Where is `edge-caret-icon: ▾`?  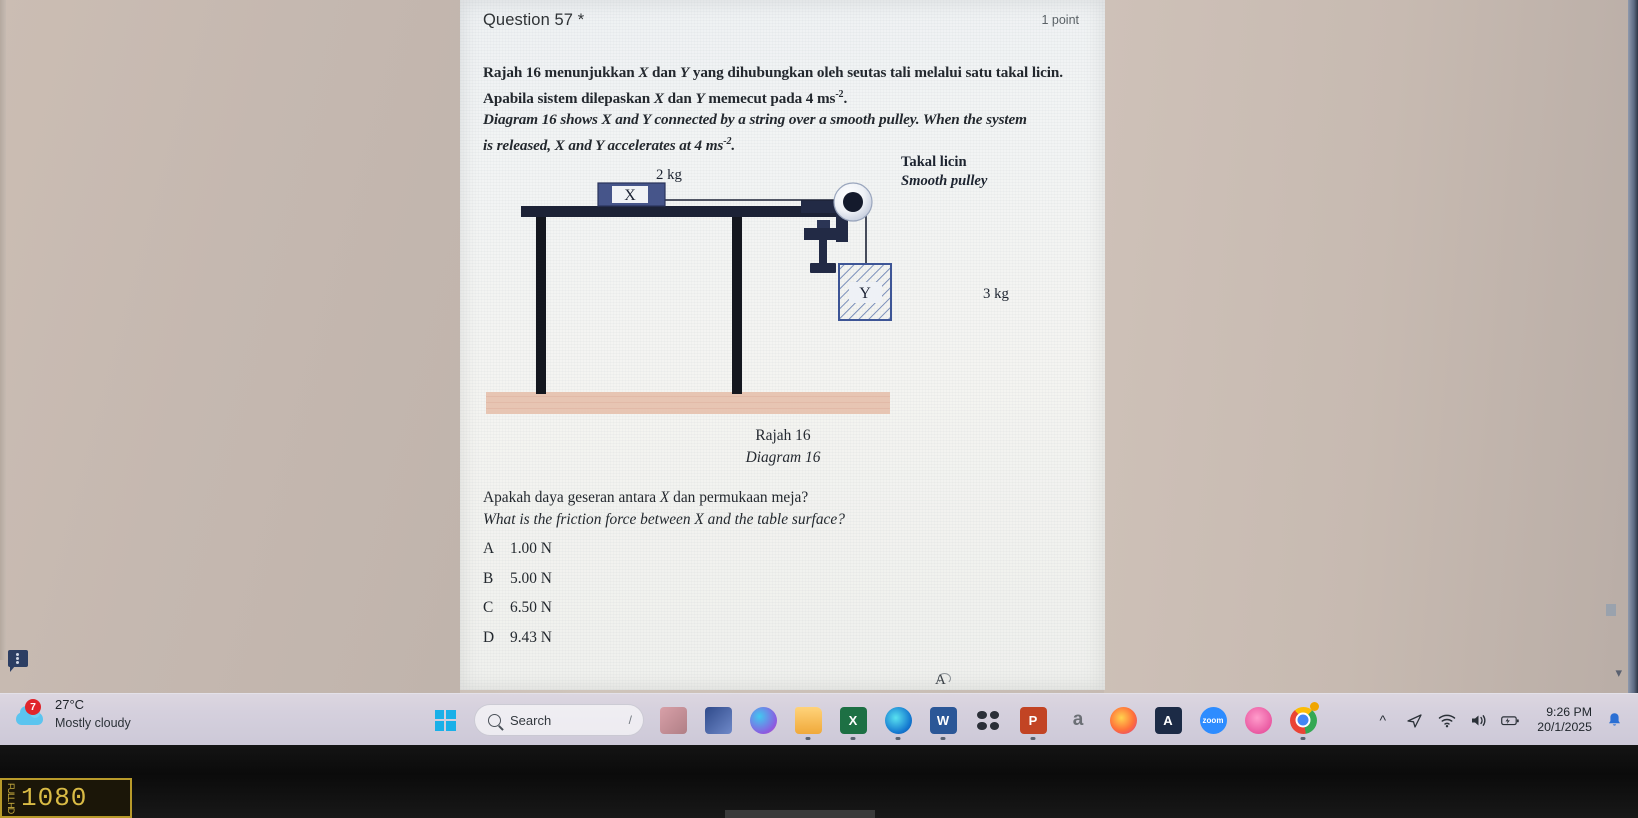
edge-caret-icon: ▾ is located at coordinates (1618, 672).